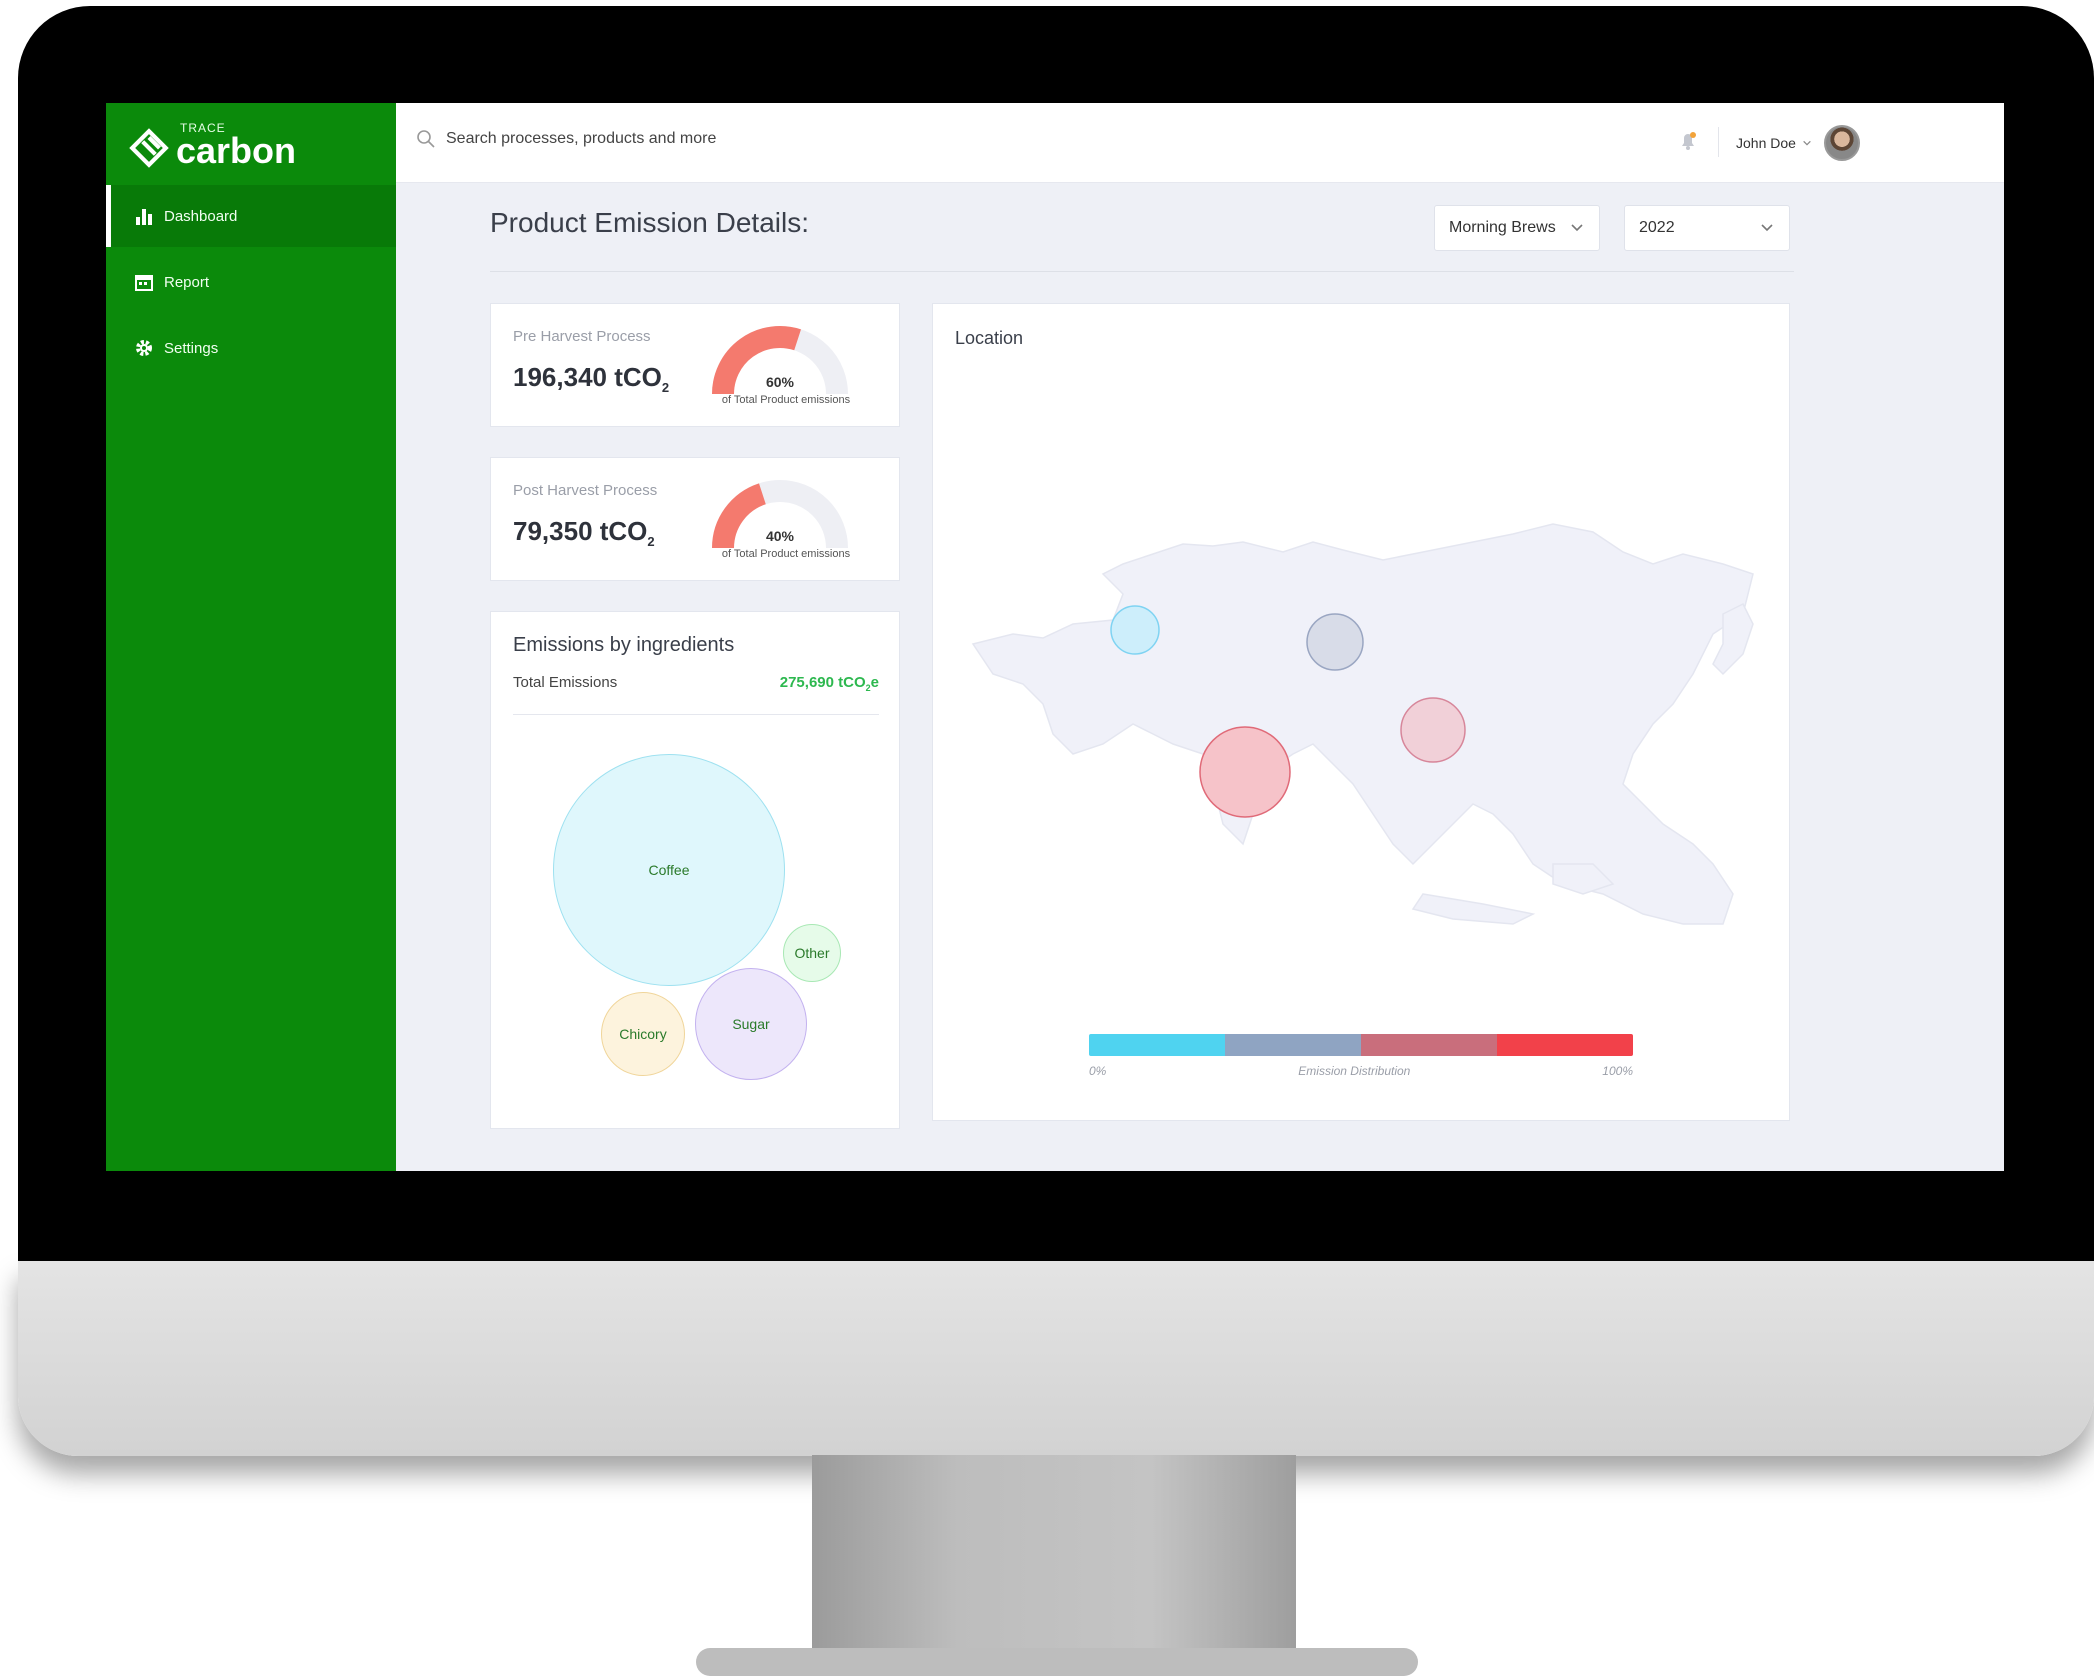  I want to click on user-menu: John Doe, so click(1798, 143).